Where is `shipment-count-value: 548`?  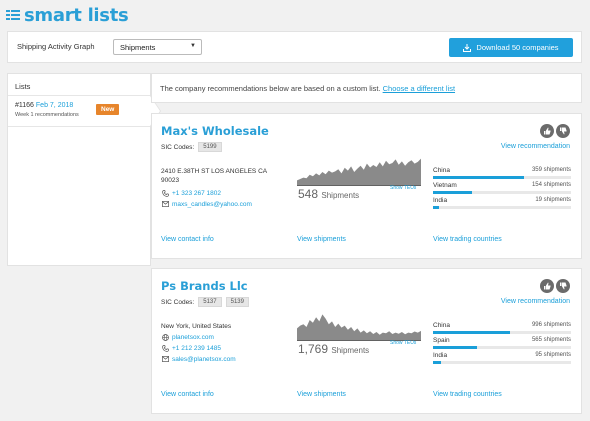 shipment-count-value: 548 is located at coordinates (308, 194).